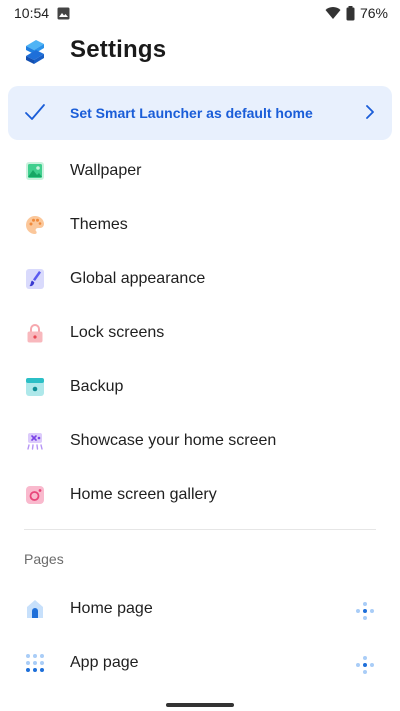 Image resolution: width=400 pixels, height=711 pixels. I want to click on menu-item-label: App page, so click(104, 662).